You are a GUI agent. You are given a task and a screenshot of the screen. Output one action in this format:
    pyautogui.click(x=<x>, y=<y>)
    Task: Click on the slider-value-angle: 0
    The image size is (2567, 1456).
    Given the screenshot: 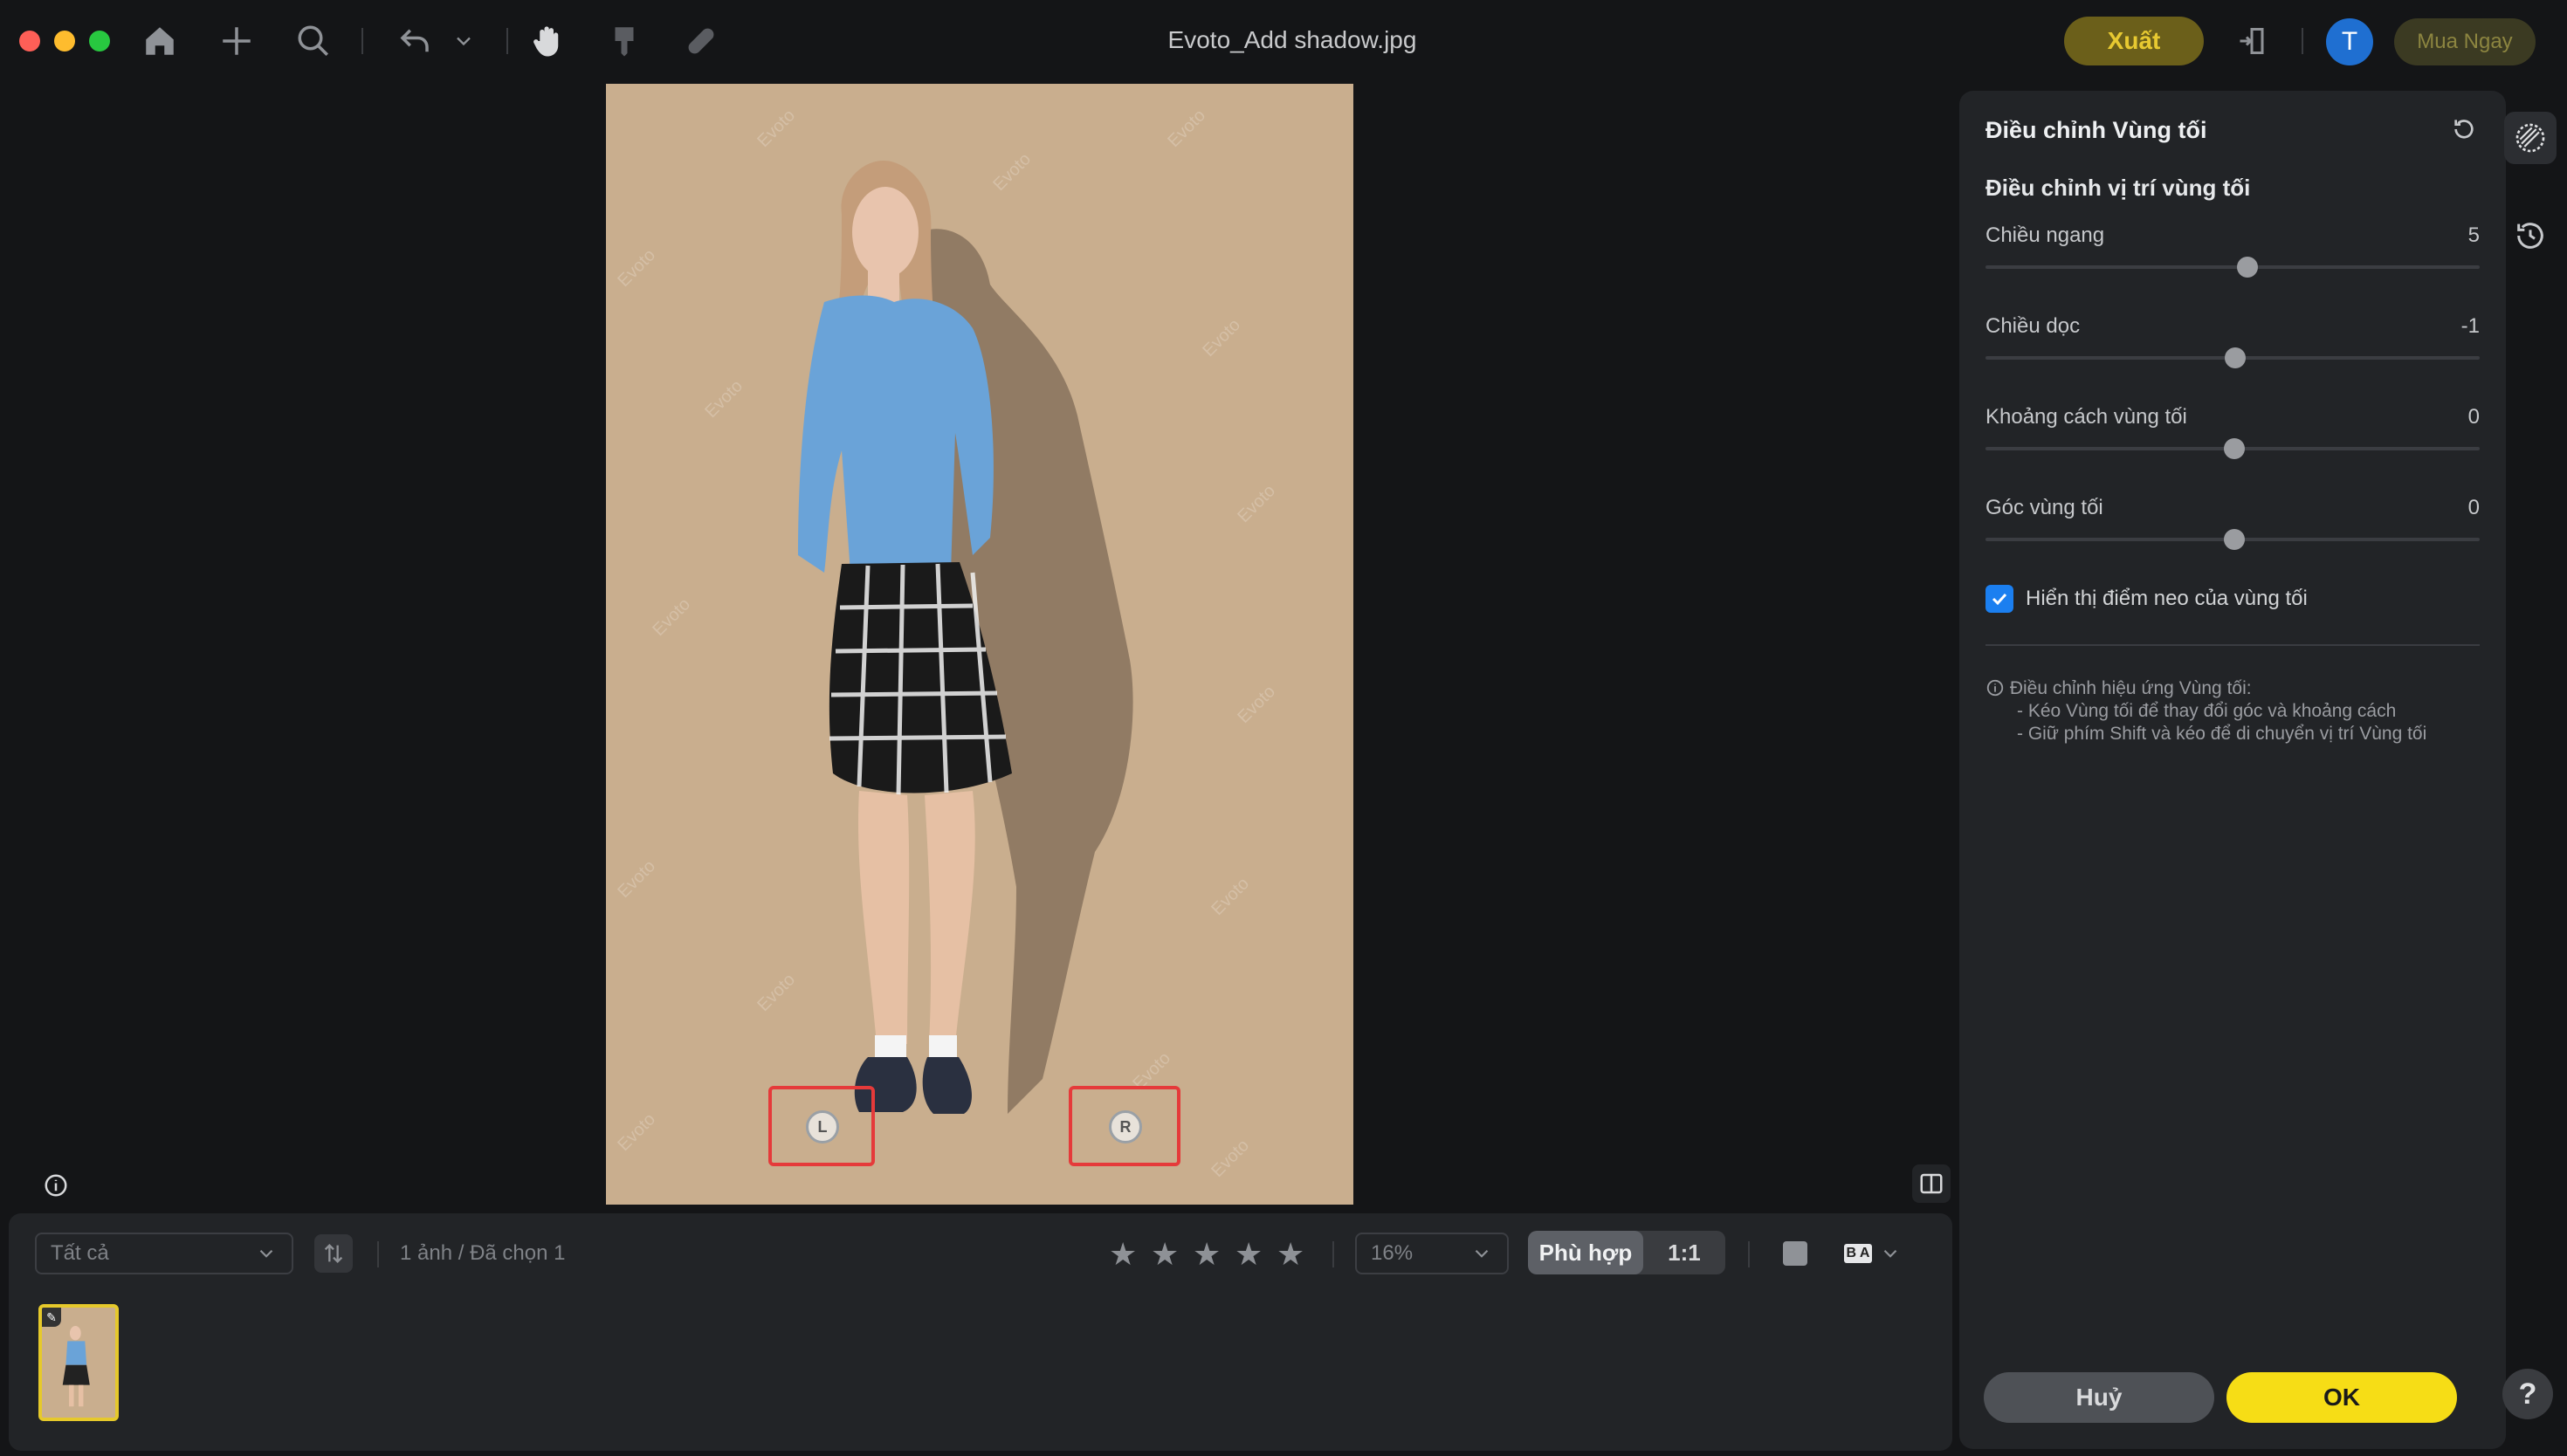 What is the action you would take?
    pyautogui.click(x=2474, y=508)
    